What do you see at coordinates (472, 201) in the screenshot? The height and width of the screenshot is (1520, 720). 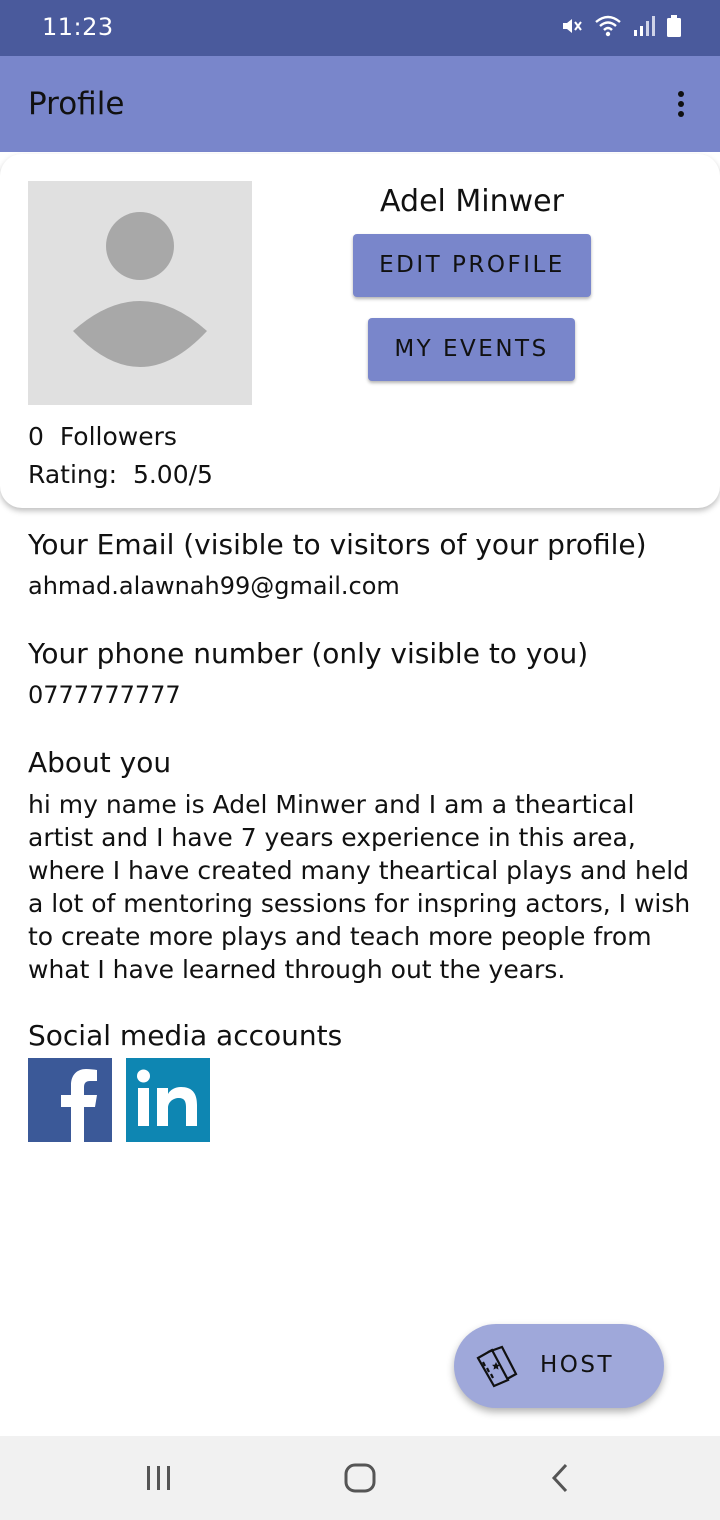 I see `display-name: Adel Minwer` at bounding box center [472, 201].